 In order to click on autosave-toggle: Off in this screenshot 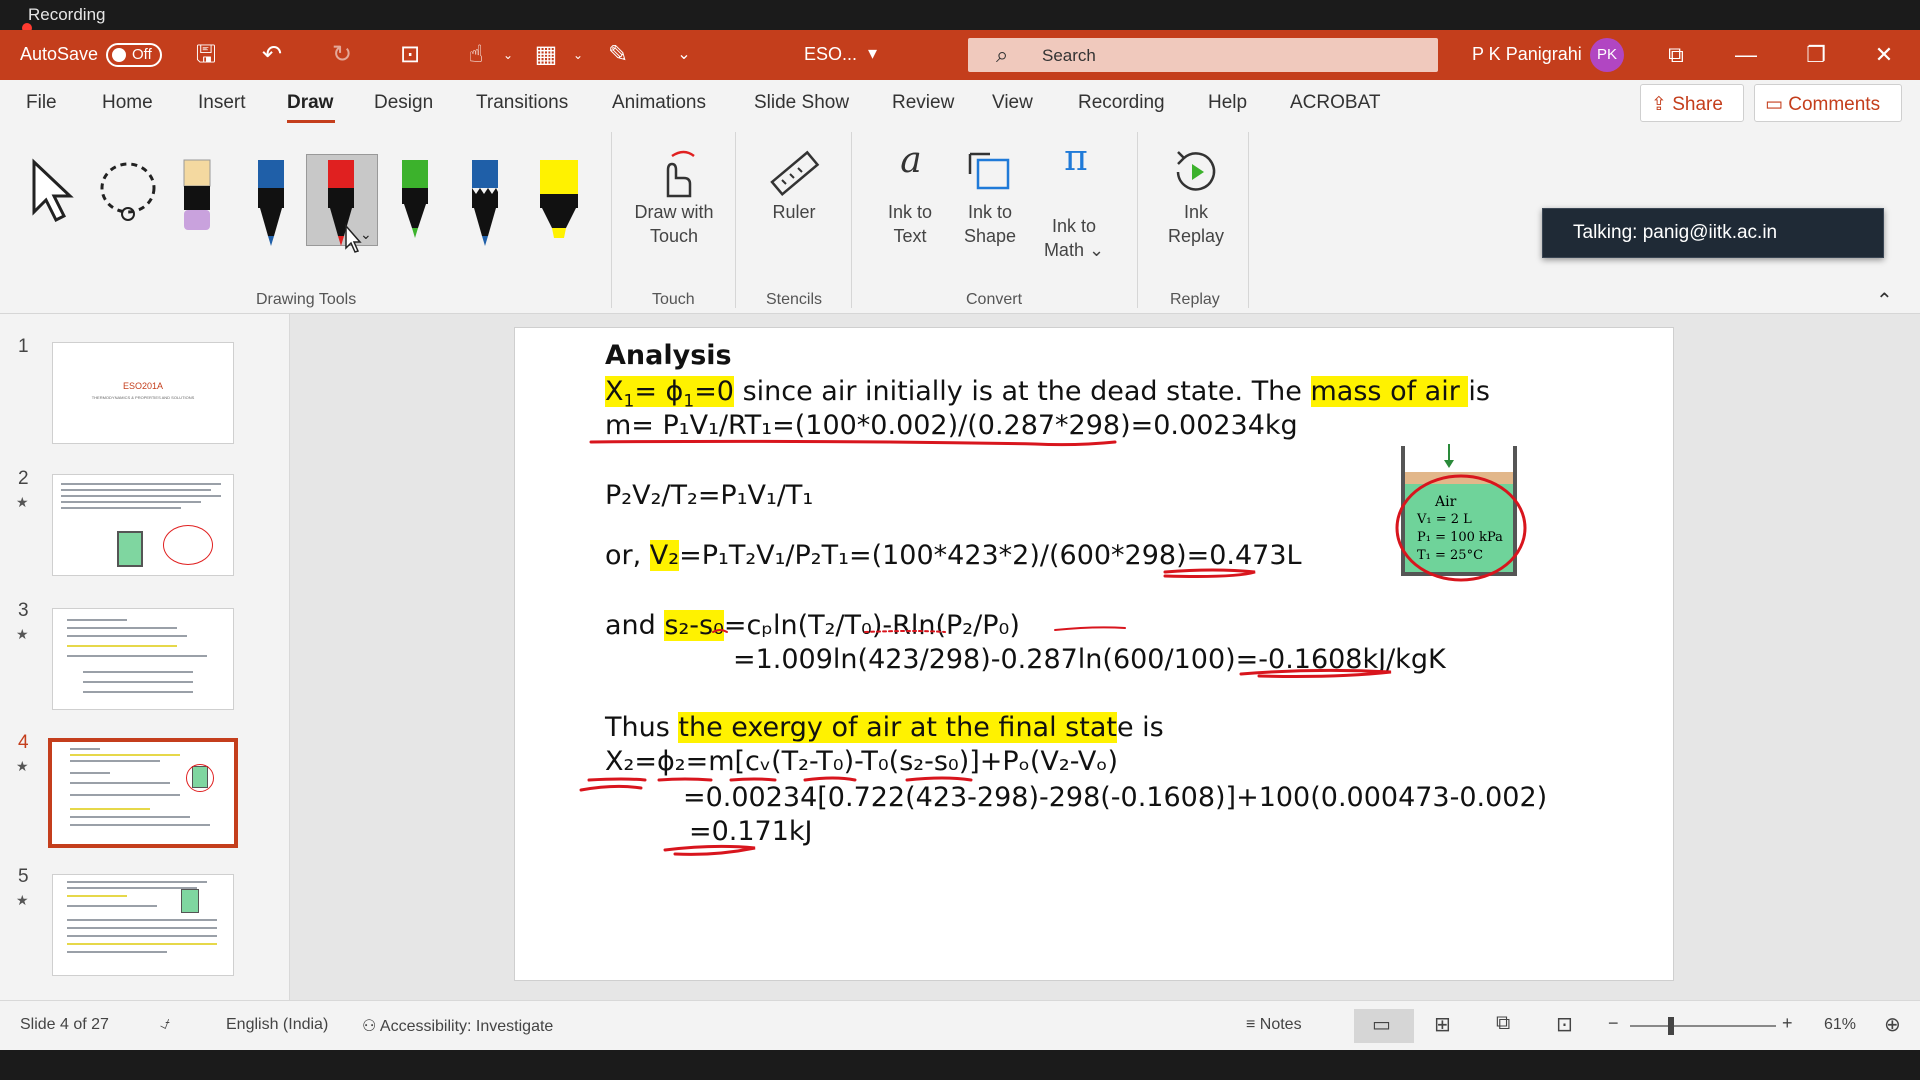, I will do `click(134, 55)`.